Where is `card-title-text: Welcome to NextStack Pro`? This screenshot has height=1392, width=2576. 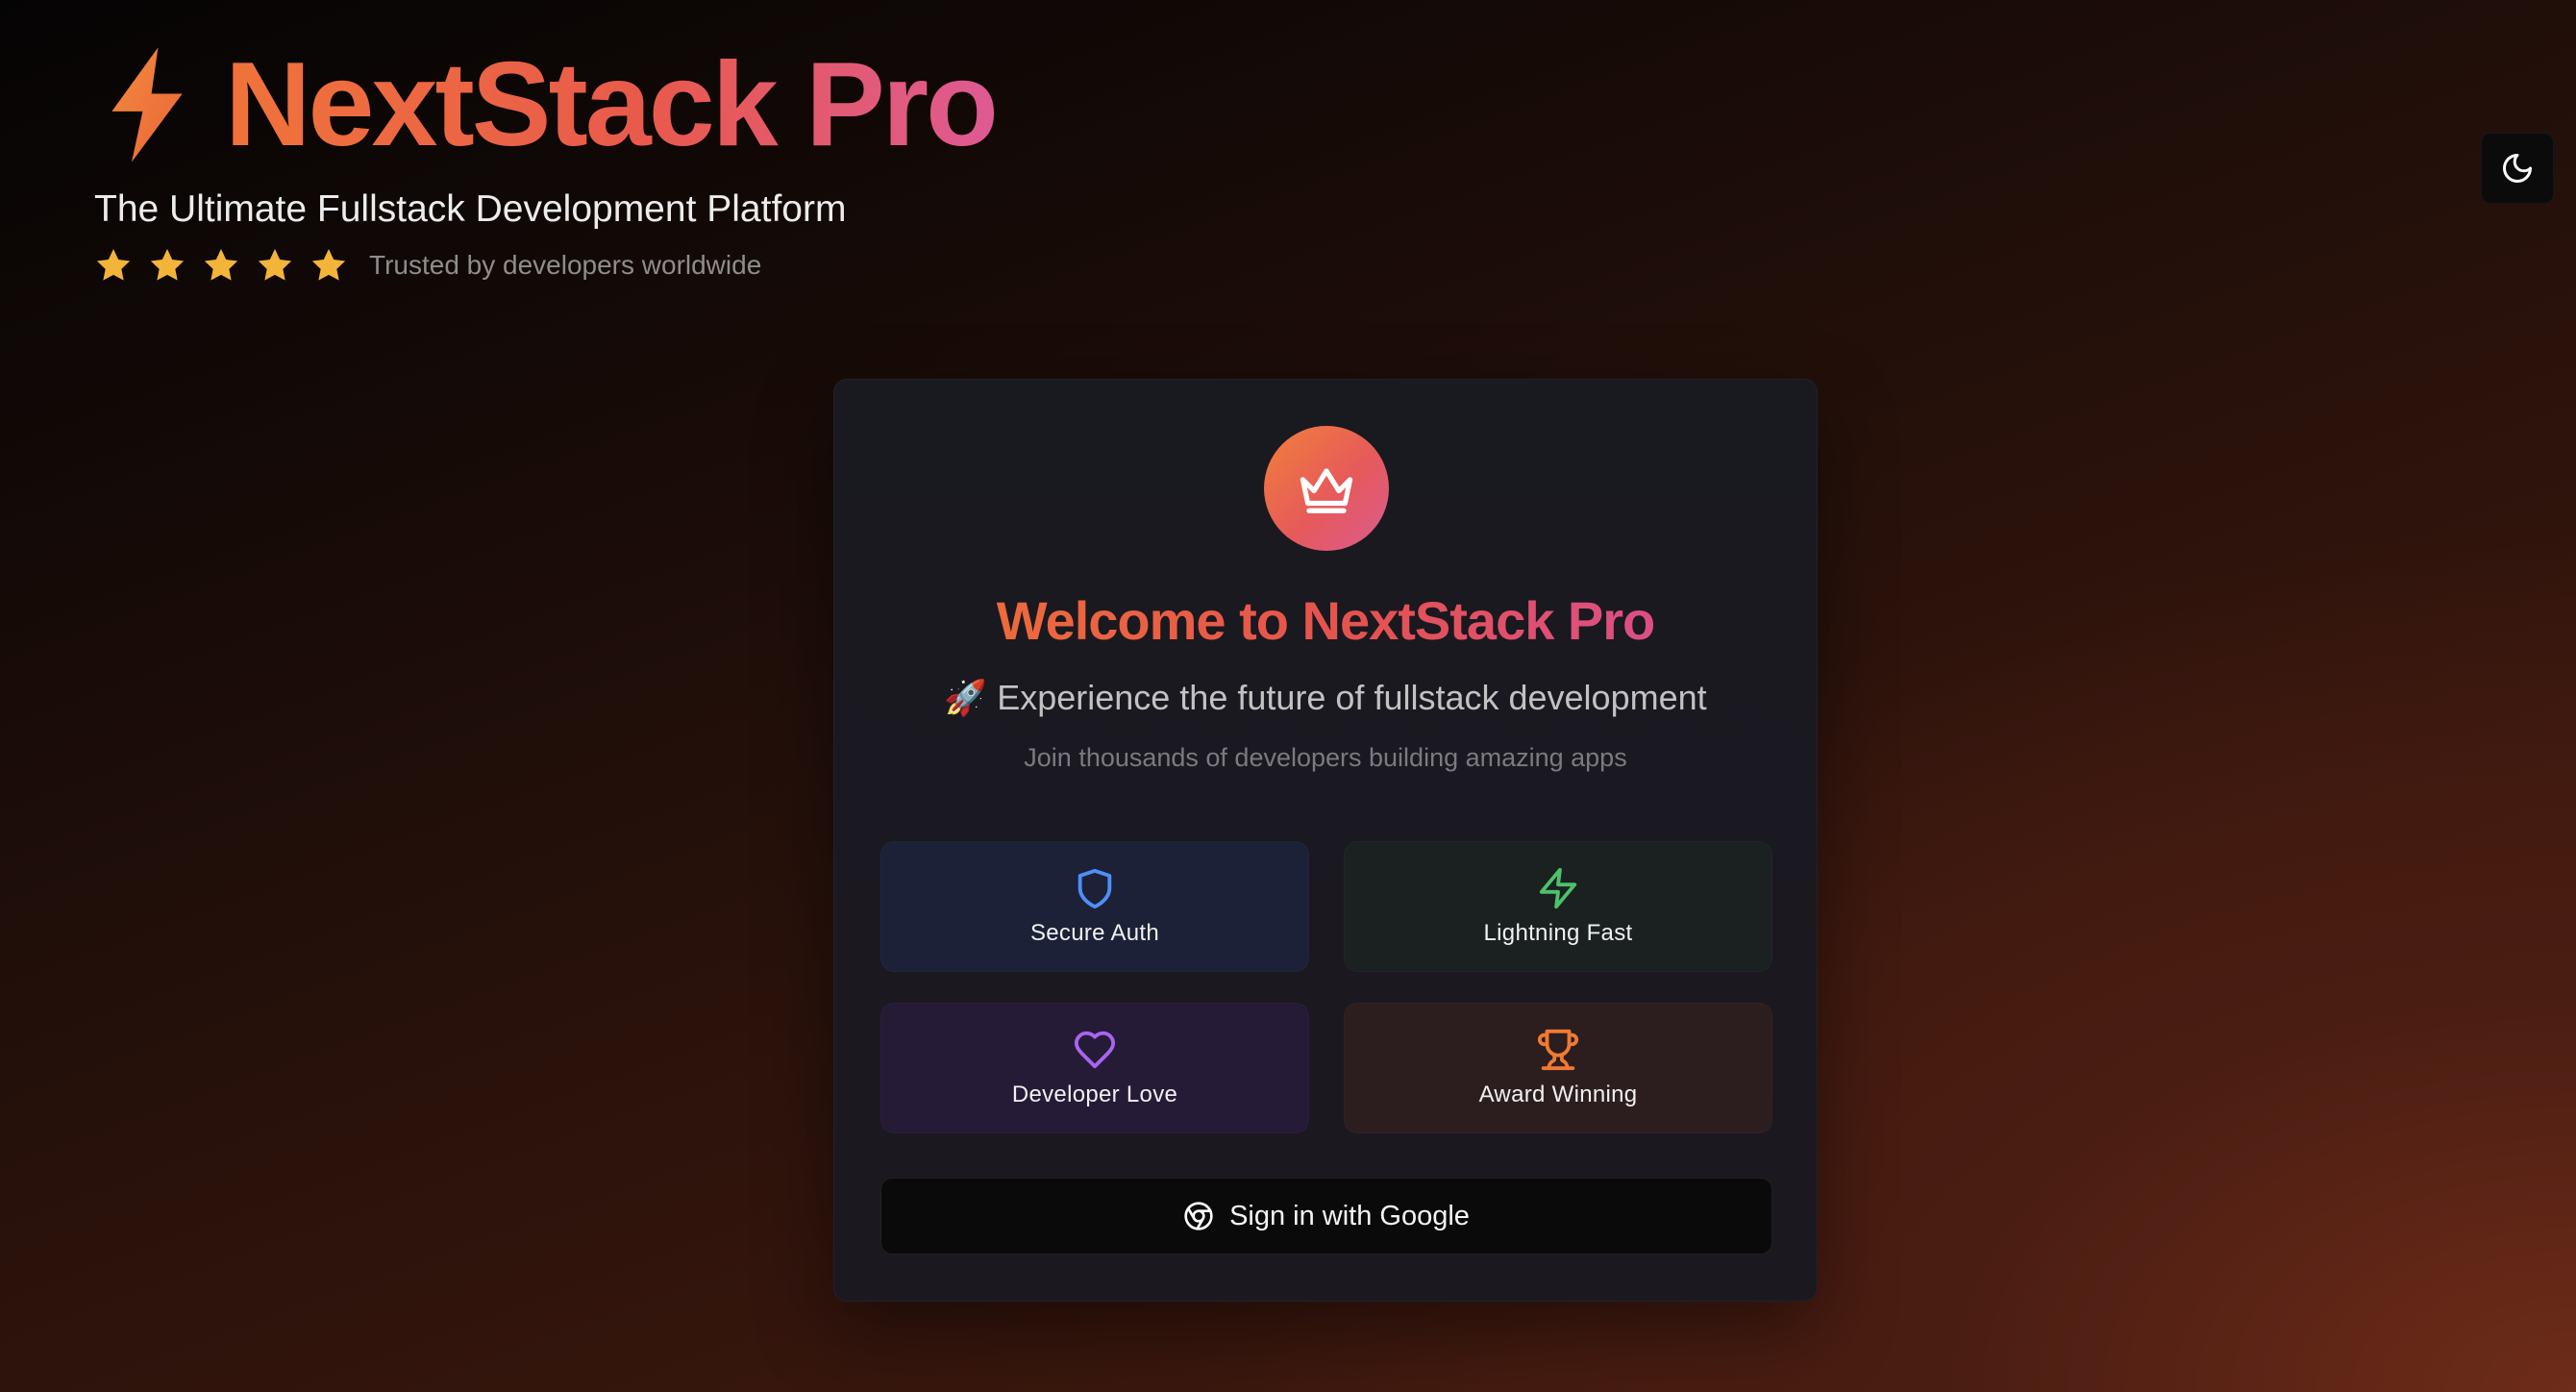 card-title-text: Welcome to NextStack Pro is located at coordinates (1326, 620).